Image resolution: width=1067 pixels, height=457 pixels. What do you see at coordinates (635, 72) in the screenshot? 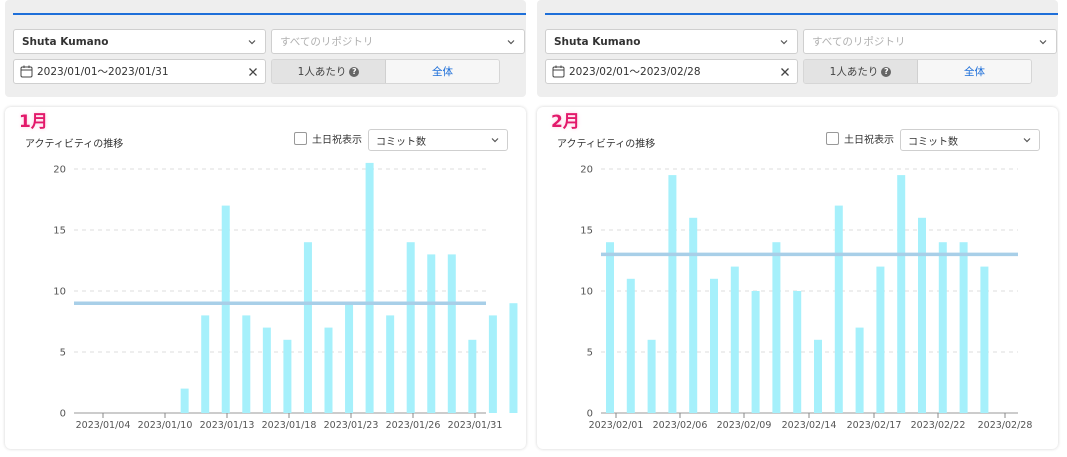
I see `date-range-value: 2023/02/01〜2023/02/28` at bounding box center [635, 72].